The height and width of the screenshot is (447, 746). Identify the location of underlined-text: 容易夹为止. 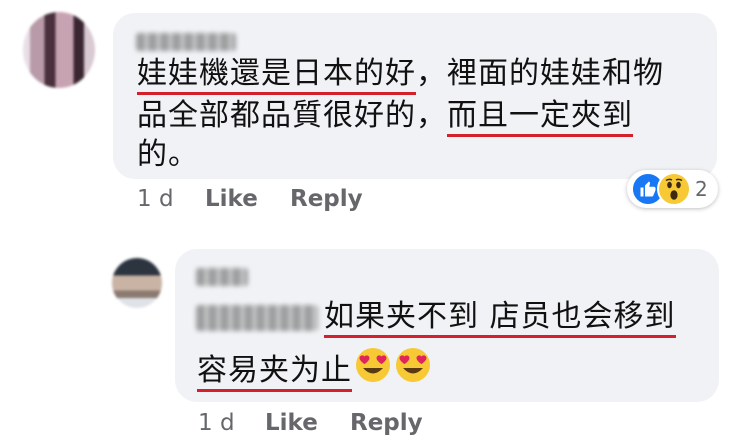
(274, 372).